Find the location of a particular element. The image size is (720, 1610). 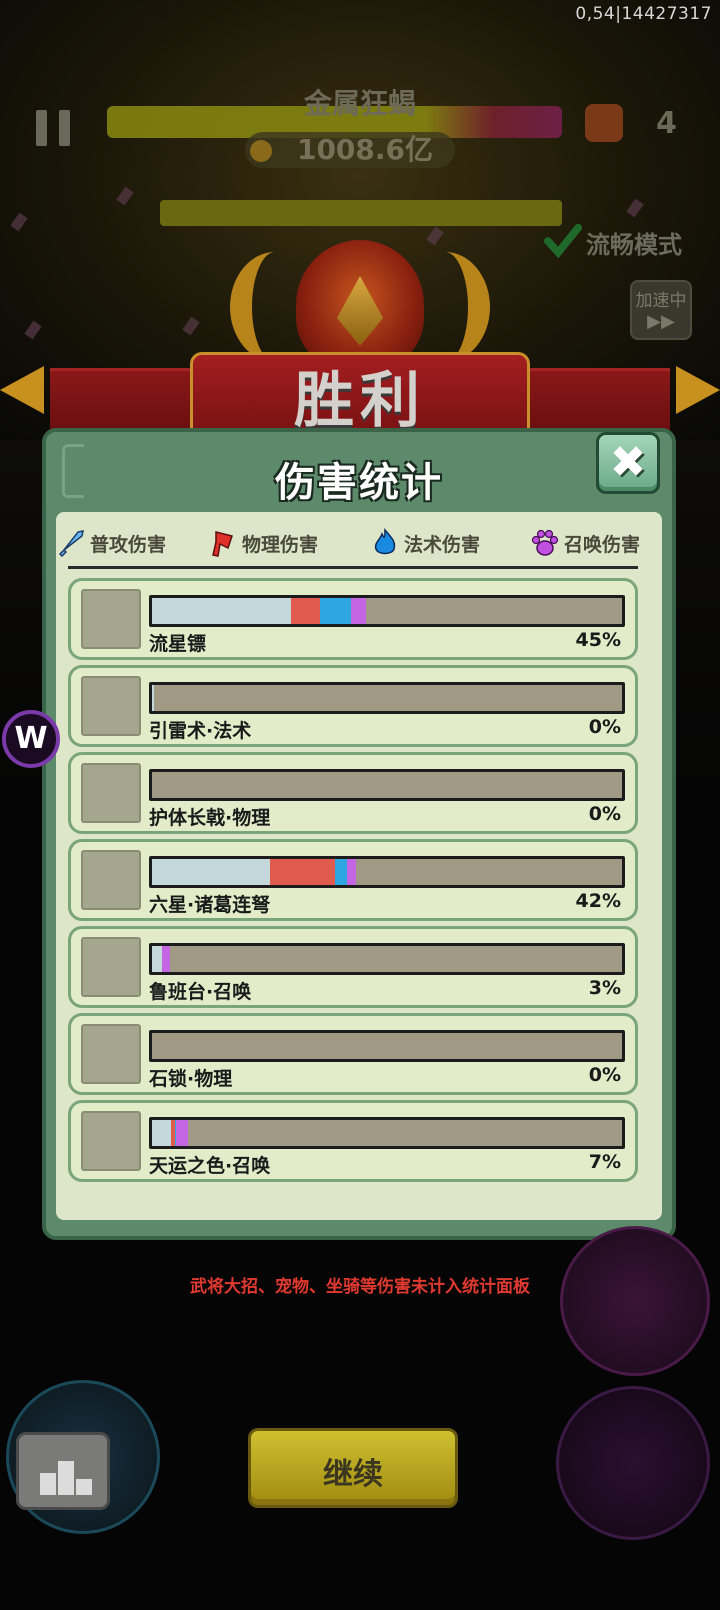

sword-icon is located at coordinates (71, 544).